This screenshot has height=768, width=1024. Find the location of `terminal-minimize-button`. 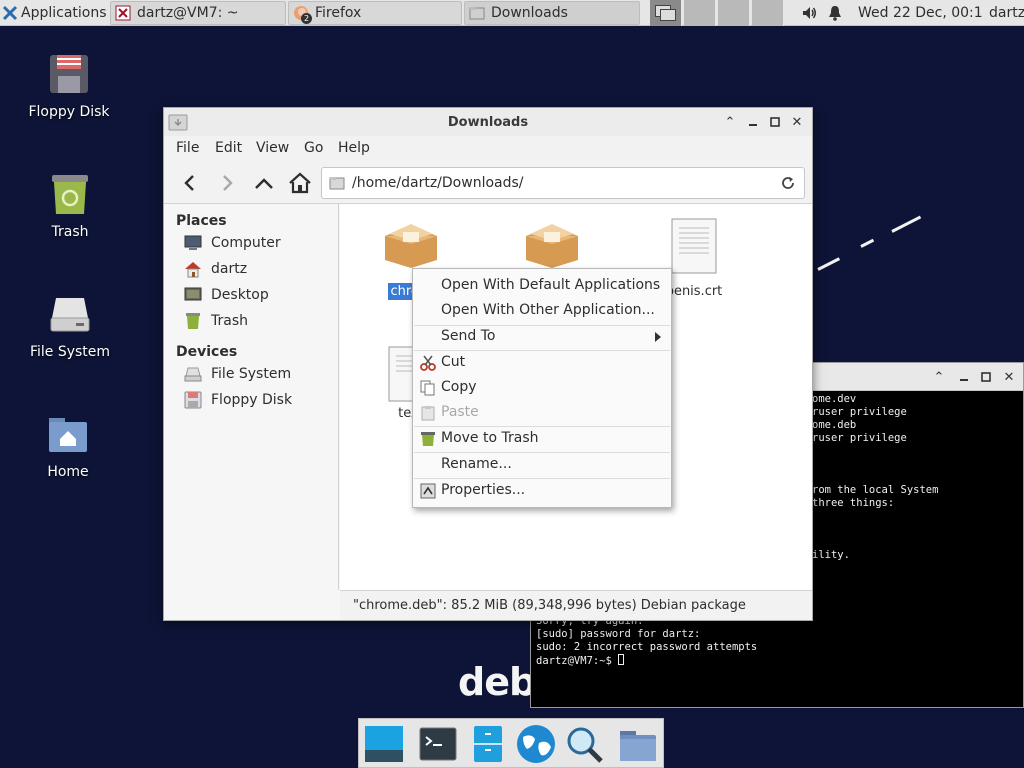

terminal-minimize-button is located at coordinates (964, 377).